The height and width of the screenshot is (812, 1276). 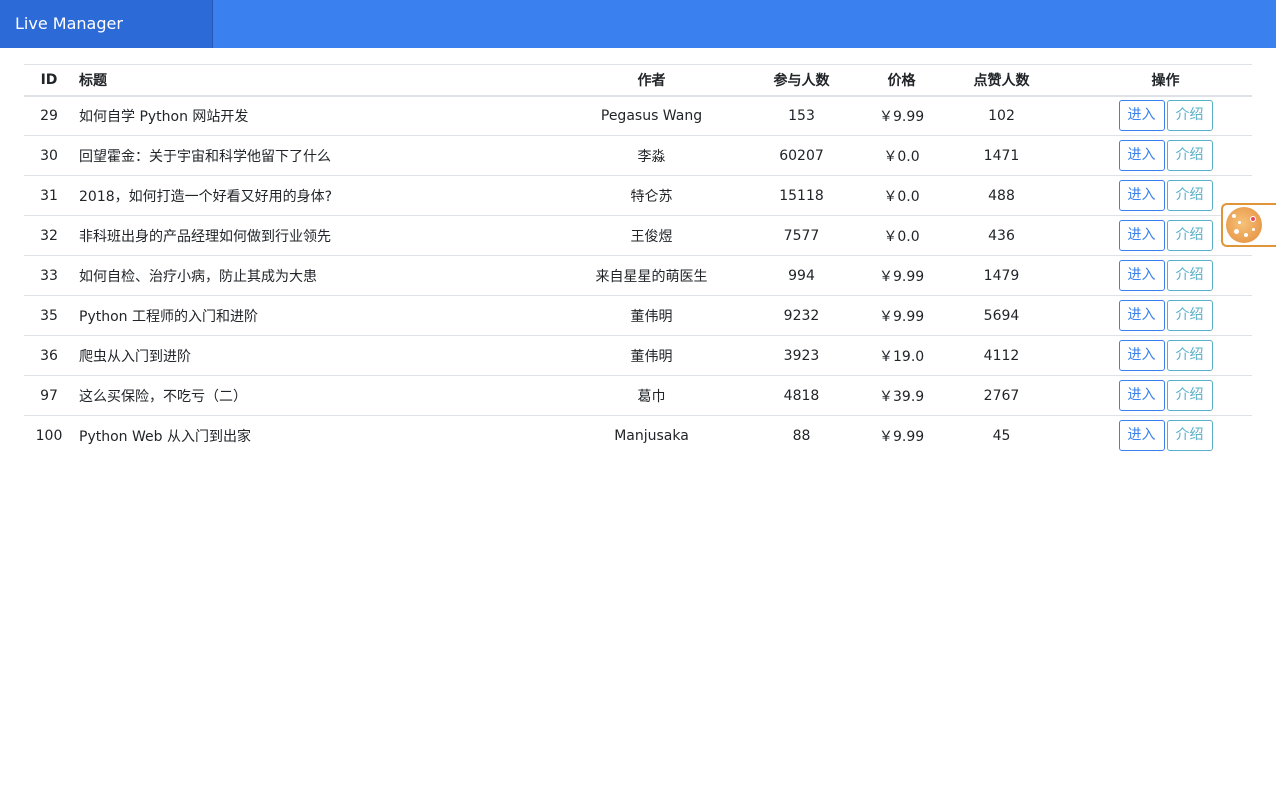 I want to click on cell-likes: 436, so click(x=1001, y=235).